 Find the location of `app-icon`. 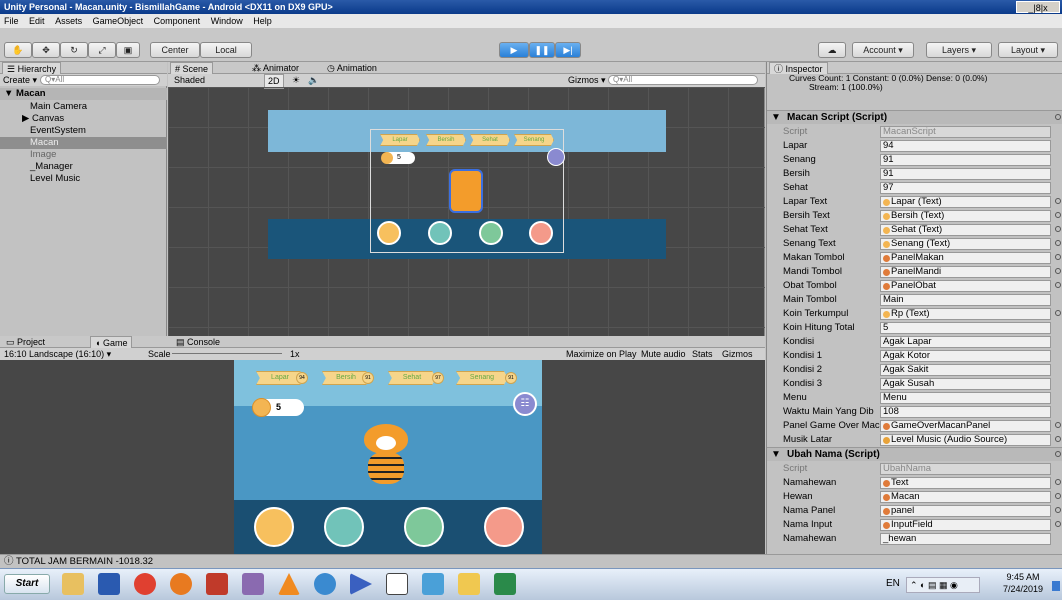

app-icon is located at coordinates (325, 584).